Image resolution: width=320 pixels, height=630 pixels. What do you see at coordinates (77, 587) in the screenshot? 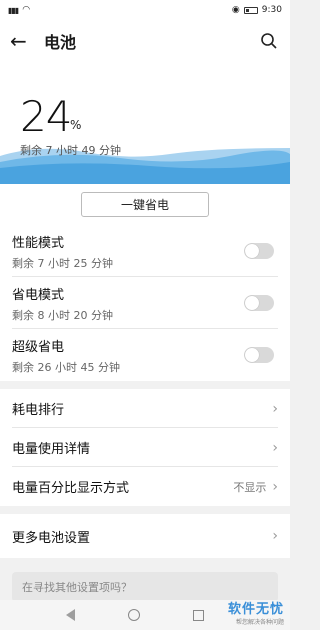
I see `search-placeholder: 在寻找其他设置项吗？` at bounding box center [77, 587].